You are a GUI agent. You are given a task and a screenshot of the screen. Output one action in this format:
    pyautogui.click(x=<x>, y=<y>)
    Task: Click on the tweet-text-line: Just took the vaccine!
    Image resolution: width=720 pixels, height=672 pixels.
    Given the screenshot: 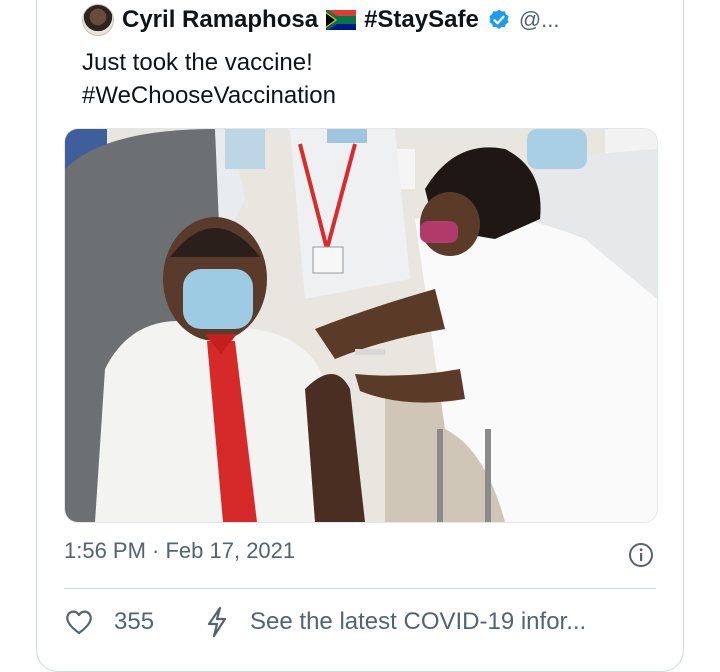 What is the action you would take?
    pyautogui.click(x=197, y=62)
    